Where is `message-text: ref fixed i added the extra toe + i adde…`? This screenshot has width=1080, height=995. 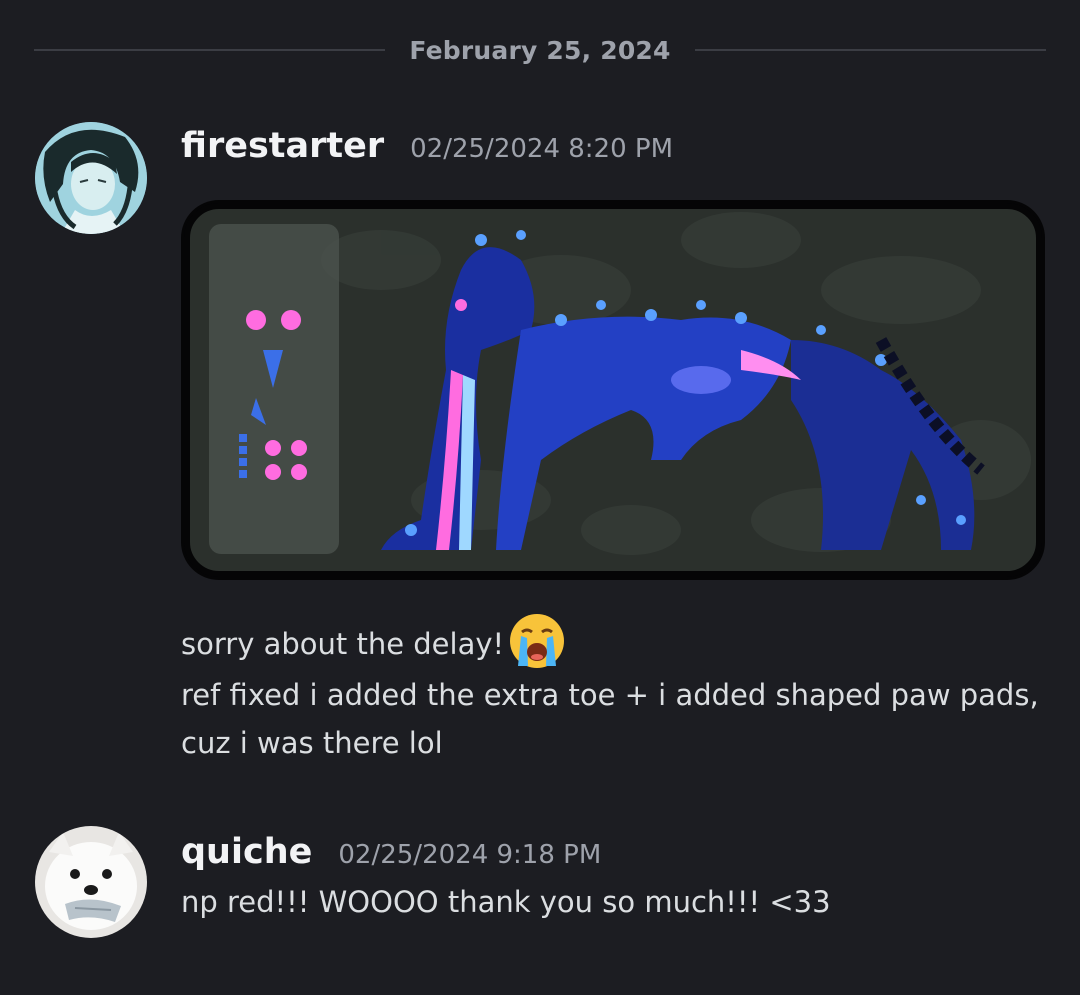
message-text: ref fixed i added the extra toe + i adde… is located at coordinates (610, 695).